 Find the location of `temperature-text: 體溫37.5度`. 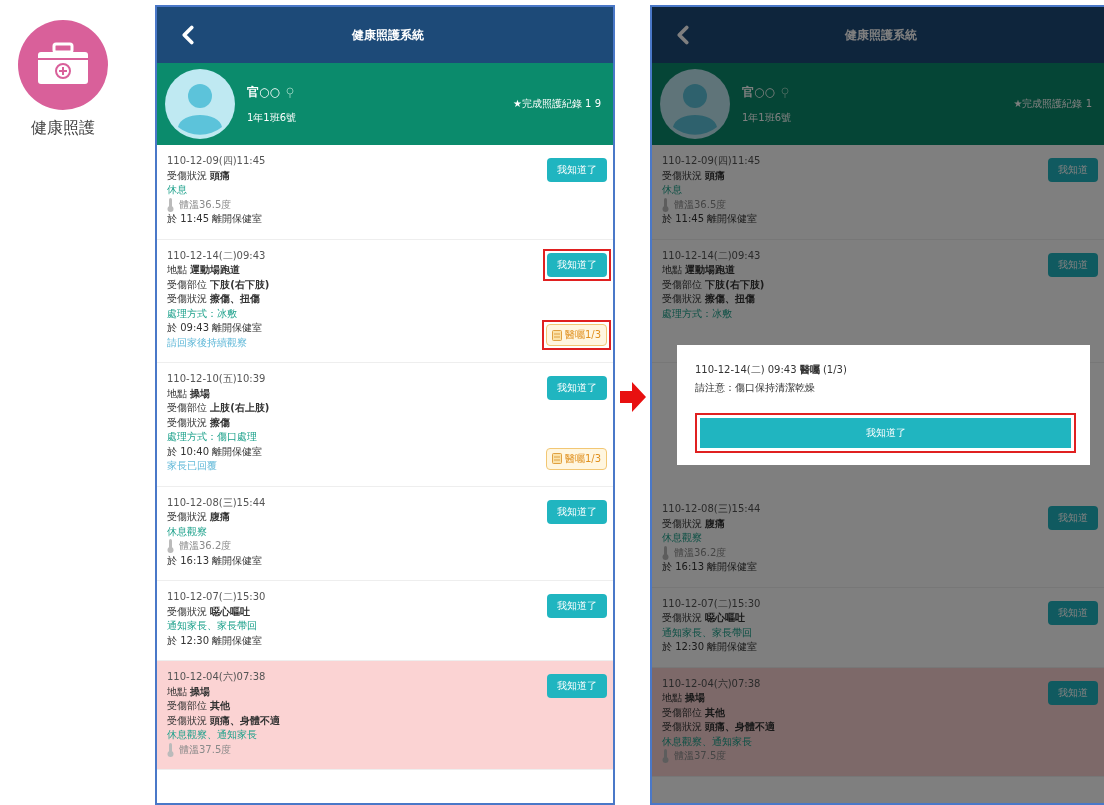

temperature-text: 體溫37.5度 is located at coordinates (205, 749).